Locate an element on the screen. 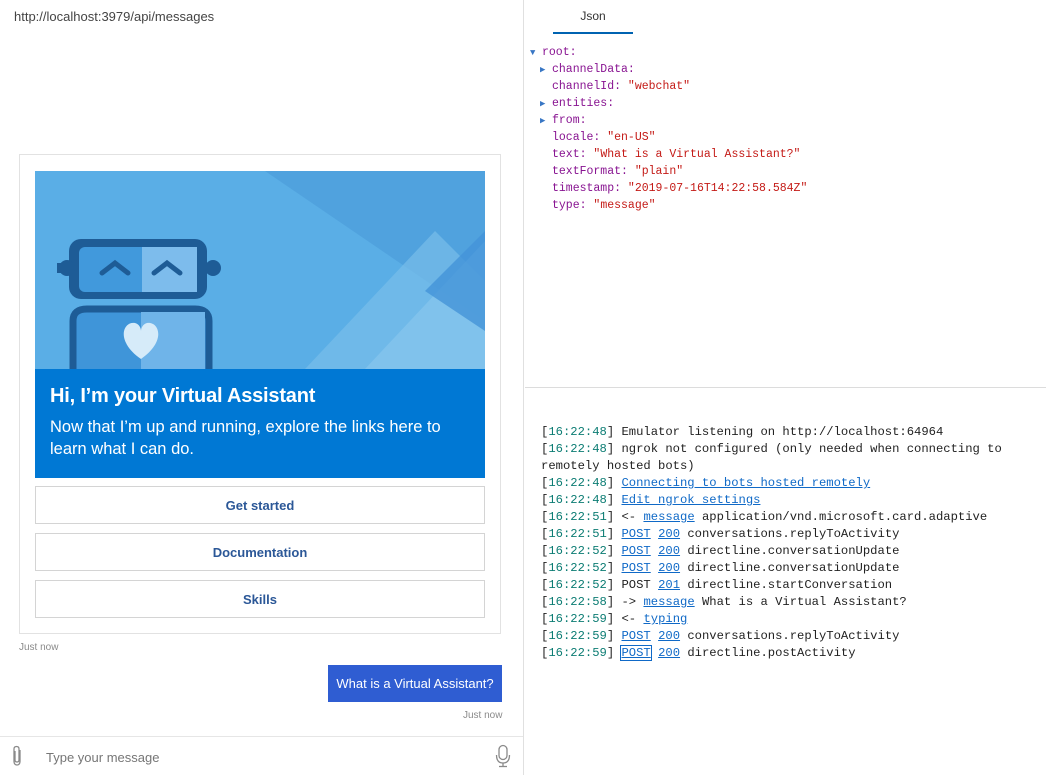 This screenshot has height=775, width=1046. paperclip-icon is located at coordinates (17, 758).